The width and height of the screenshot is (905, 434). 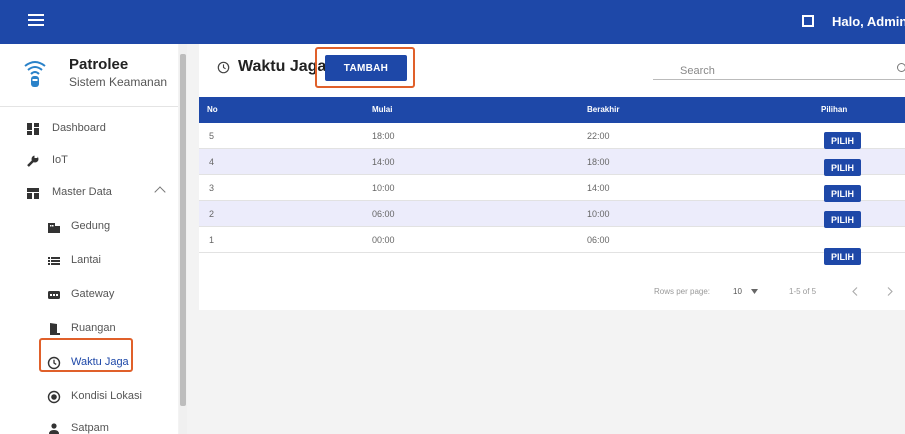 I want to click on cell-berakhir: 18:00, so click(x=598, y=162).